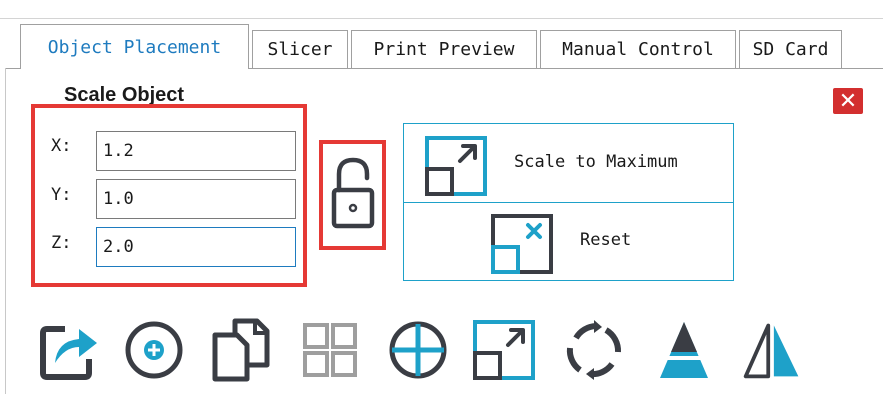 The width and height of the screenshot is (883, 395). I want to click on mirror-object-icon, so click(771, 351).